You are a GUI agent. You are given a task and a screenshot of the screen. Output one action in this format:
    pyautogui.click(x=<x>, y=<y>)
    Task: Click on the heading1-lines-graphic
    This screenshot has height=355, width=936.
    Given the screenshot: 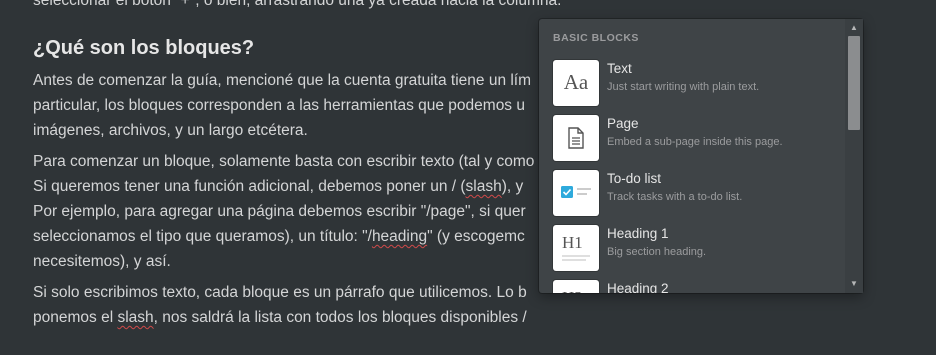 What is the action you would take?
    pyautogui.click(x=576, y=258)
    